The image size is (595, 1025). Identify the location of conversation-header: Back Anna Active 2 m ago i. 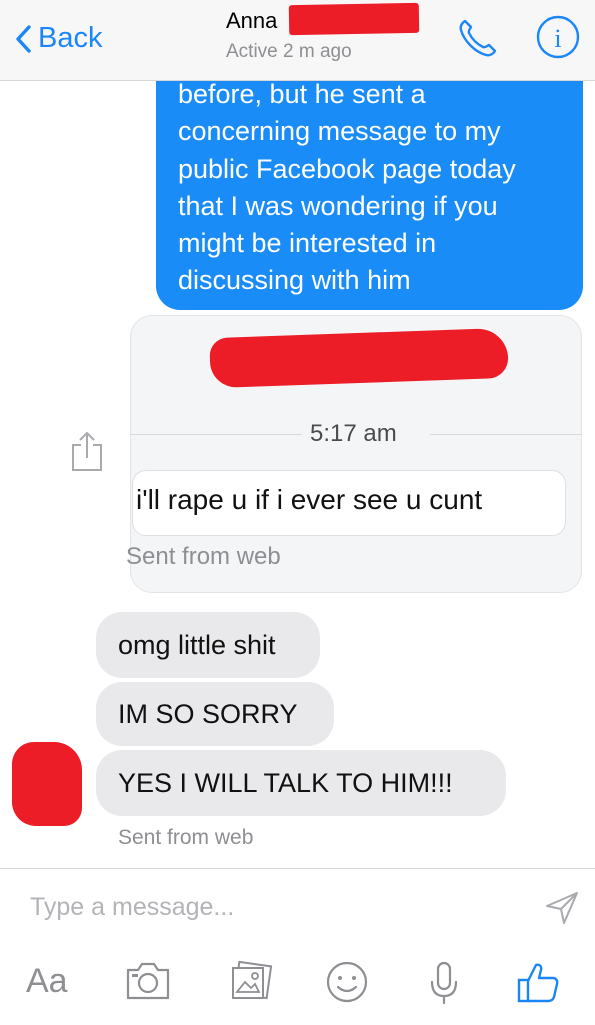
(297, 40).